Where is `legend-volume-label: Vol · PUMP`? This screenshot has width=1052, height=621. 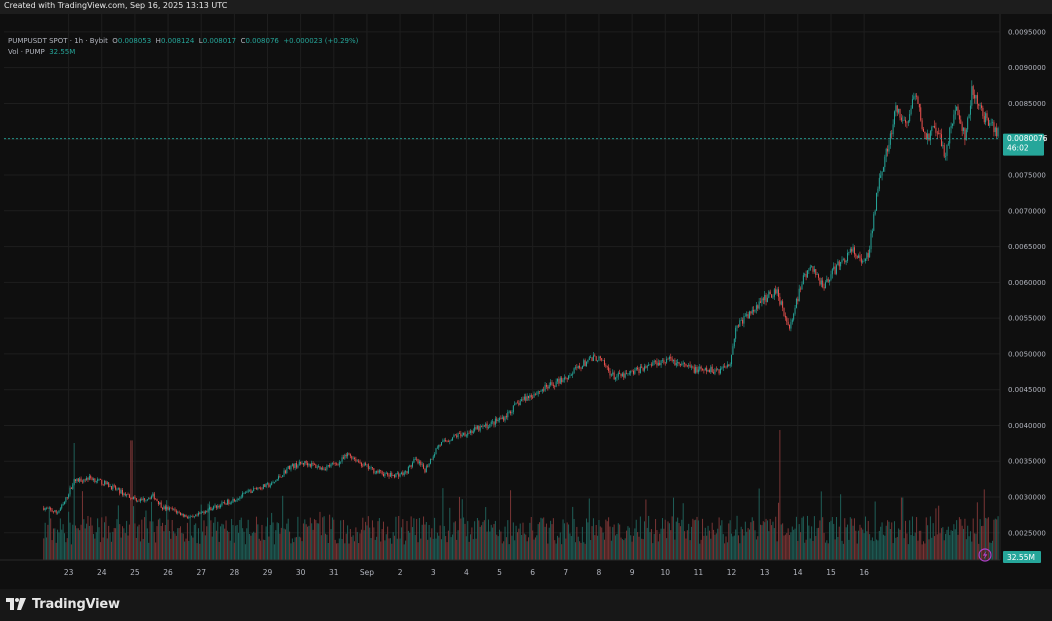
legend-volume-label: Vol · PUMP is located at coordinates (26, 52).